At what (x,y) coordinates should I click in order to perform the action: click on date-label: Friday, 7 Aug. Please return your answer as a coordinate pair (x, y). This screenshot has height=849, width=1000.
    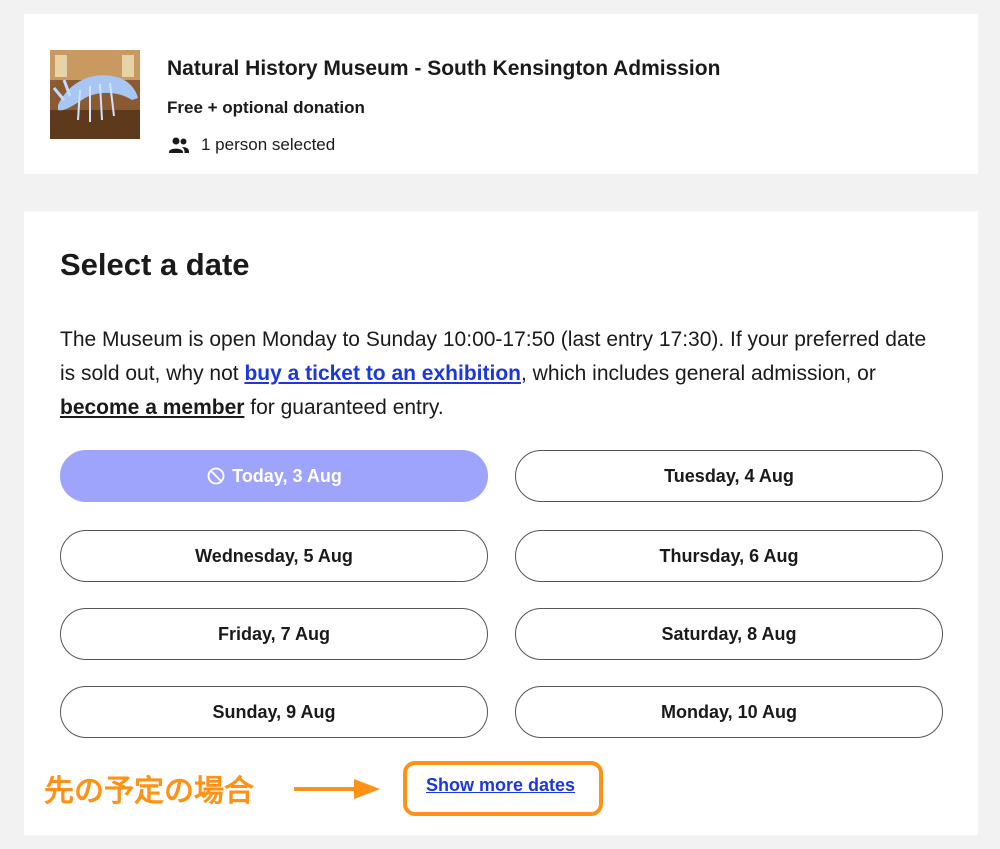
    Looking at the image, I should click on (274, 633).